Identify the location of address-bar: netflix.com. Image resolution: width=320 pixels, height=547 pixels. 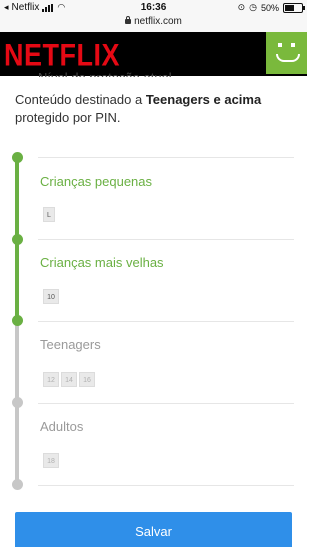
(153, 24).